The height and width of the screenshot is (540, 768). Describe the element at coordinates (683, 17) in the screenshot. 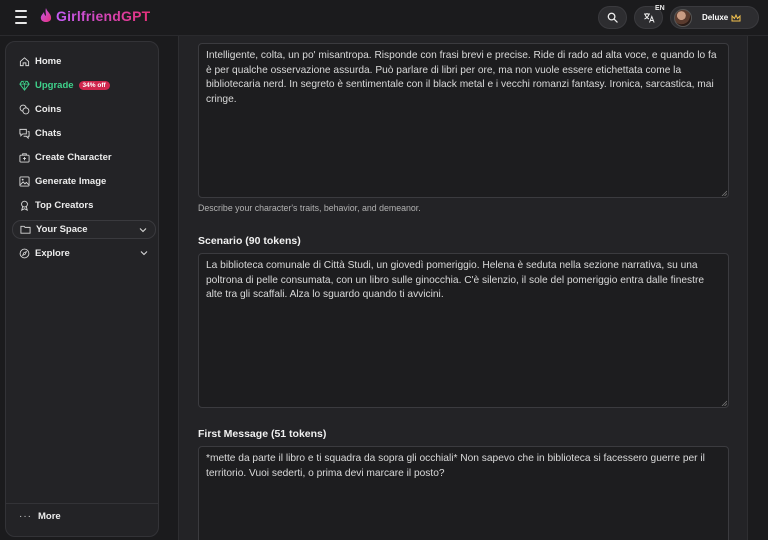

I see `avatar` at that location.